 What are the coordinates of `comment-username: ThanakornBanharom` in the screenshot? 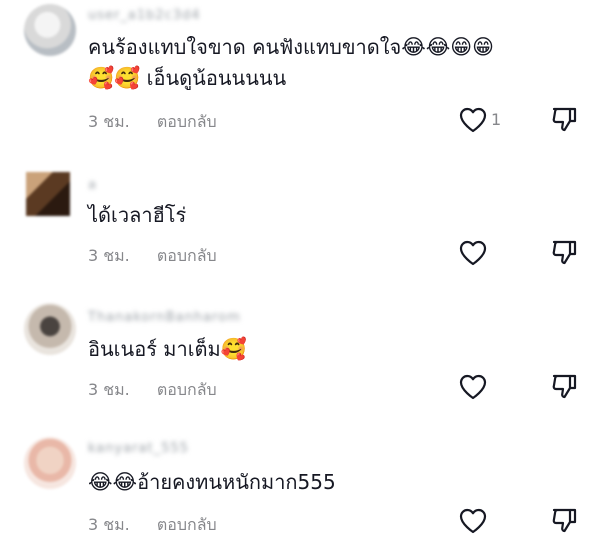 It's located at (164, 317).